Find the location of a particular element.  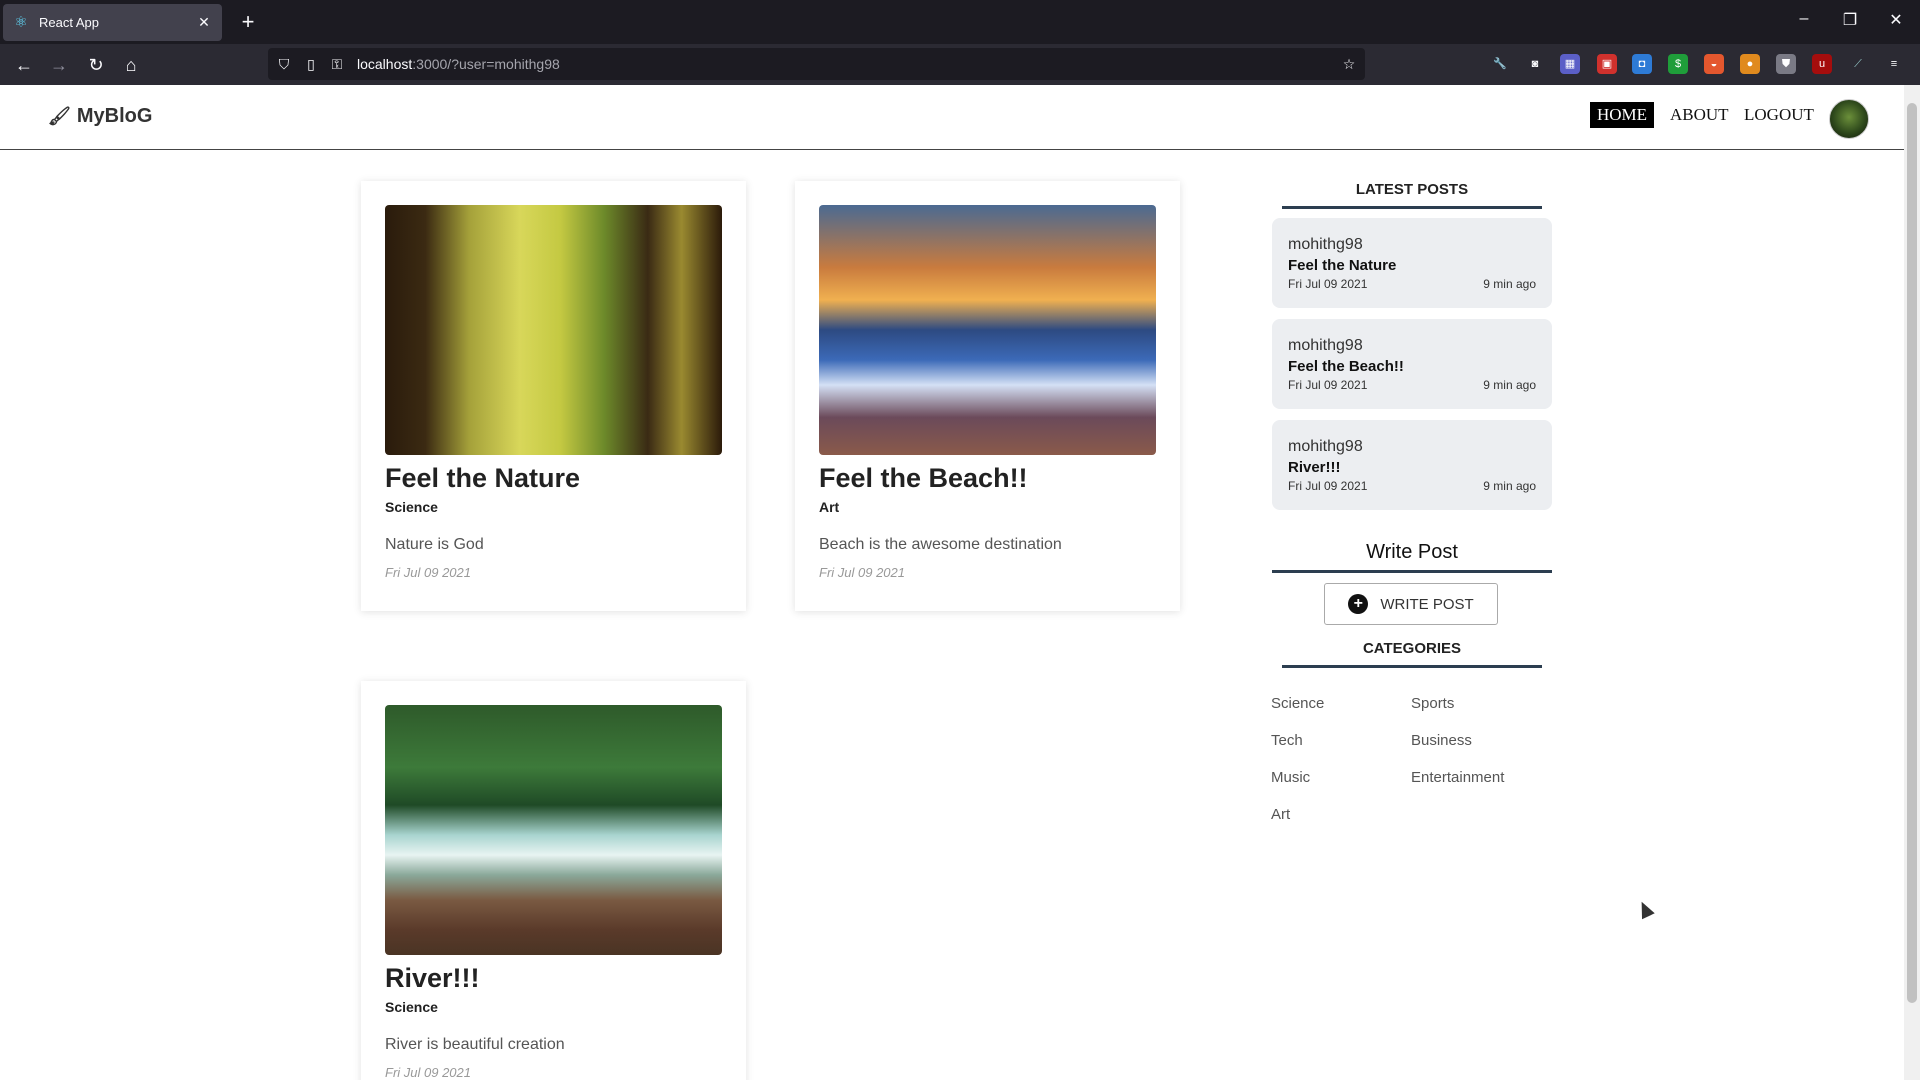

url-host: localhost is located at coordinates (385, 64).